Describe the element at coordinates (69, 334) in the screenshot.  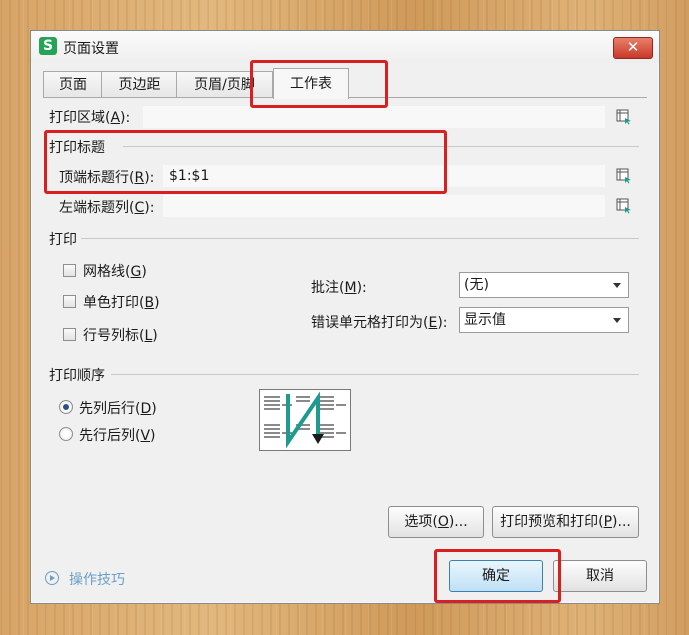
I see `row-col-headings-checkbox` at that location.